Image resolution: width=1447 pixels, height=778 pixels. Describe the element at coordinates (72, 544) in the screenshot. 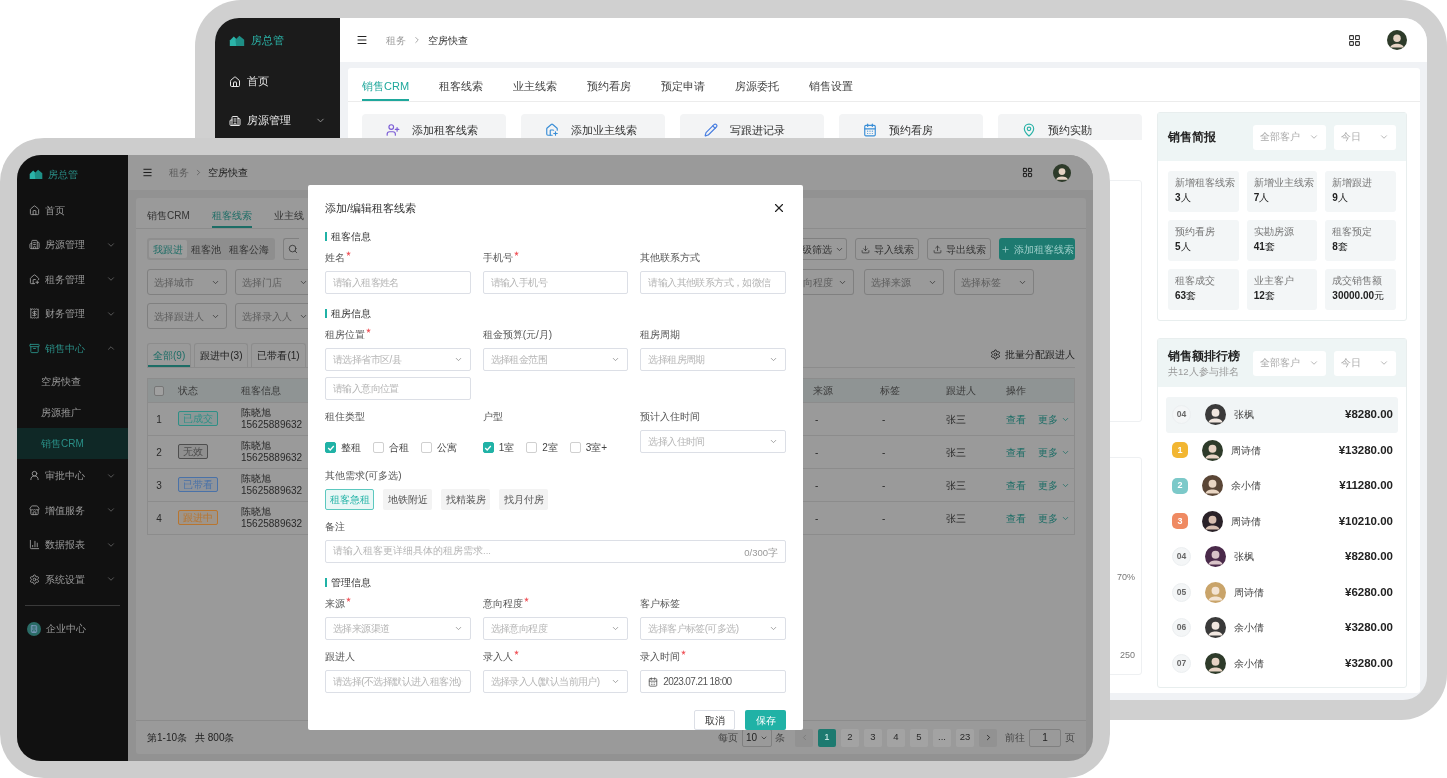

I see `sidebar-item: 数据报表` at that location.